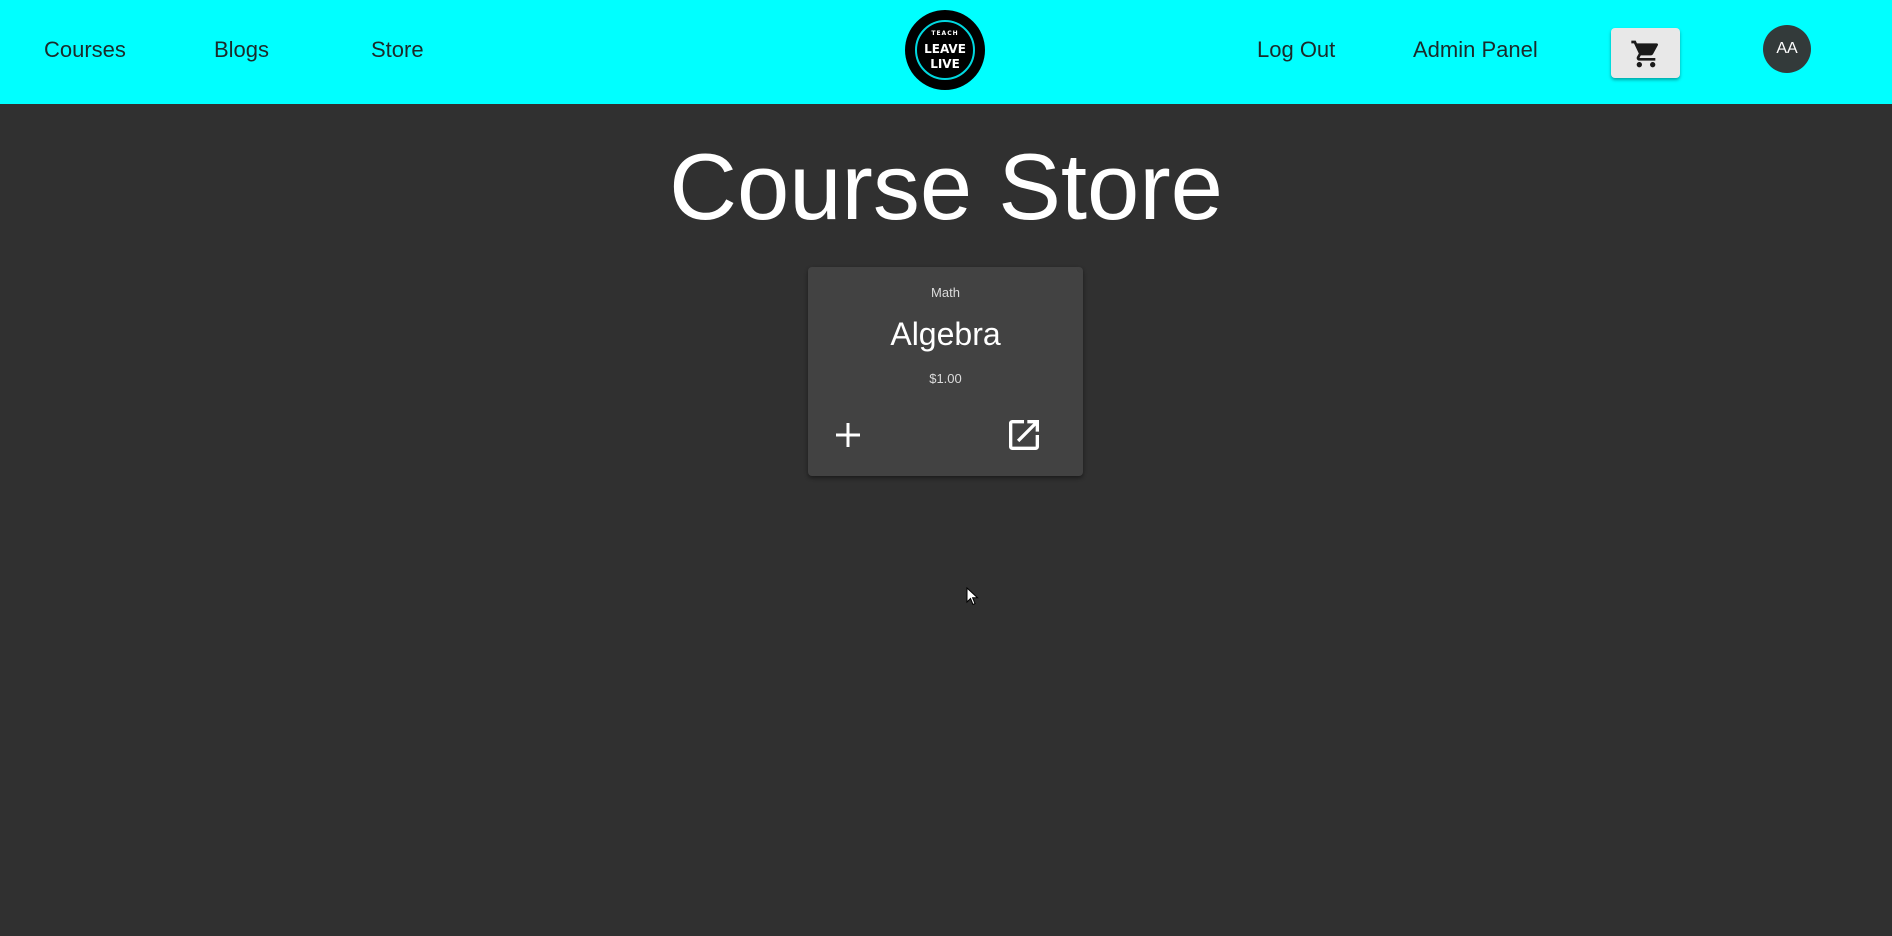 This screenshot has width=1892, height=936. Describe the element at coordinates (945, 334) in the screenshot. I see `course-title: Algebra` at that location.